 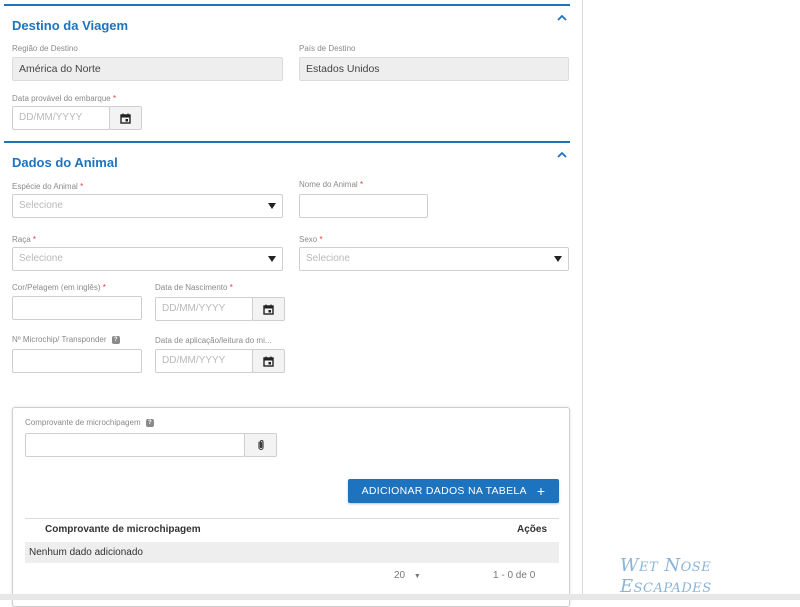 I want to click on cor-label: Cor/Pelagem (em inglês) *, so click(x=59, y=287).